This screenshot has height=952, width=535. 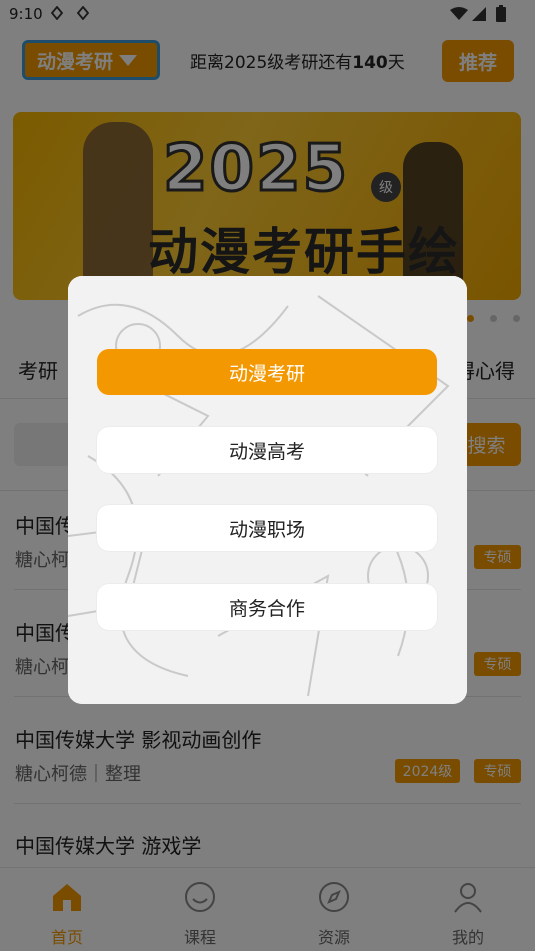 What do you see at coordinates (267, 450) in the screenshot?
I see `track-option-anime-gaokao: 动漫高考` at bounding box center [267, 450].